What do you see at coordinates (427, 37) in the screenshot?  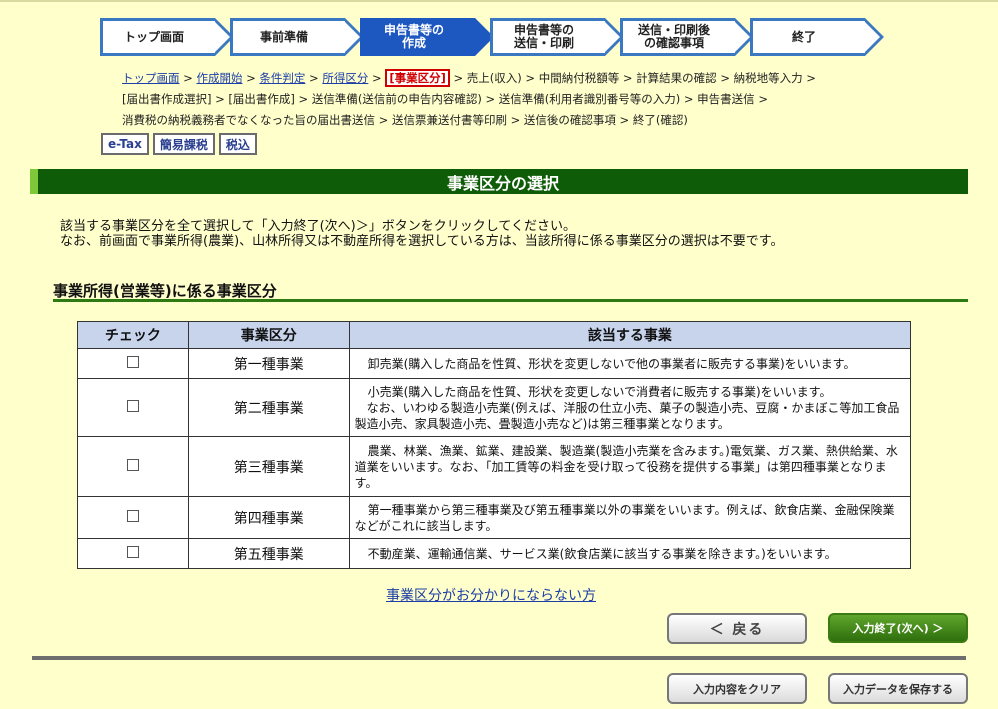 I see `step-create-return: 申告書等の 作成` at bounding box center [427, 37].